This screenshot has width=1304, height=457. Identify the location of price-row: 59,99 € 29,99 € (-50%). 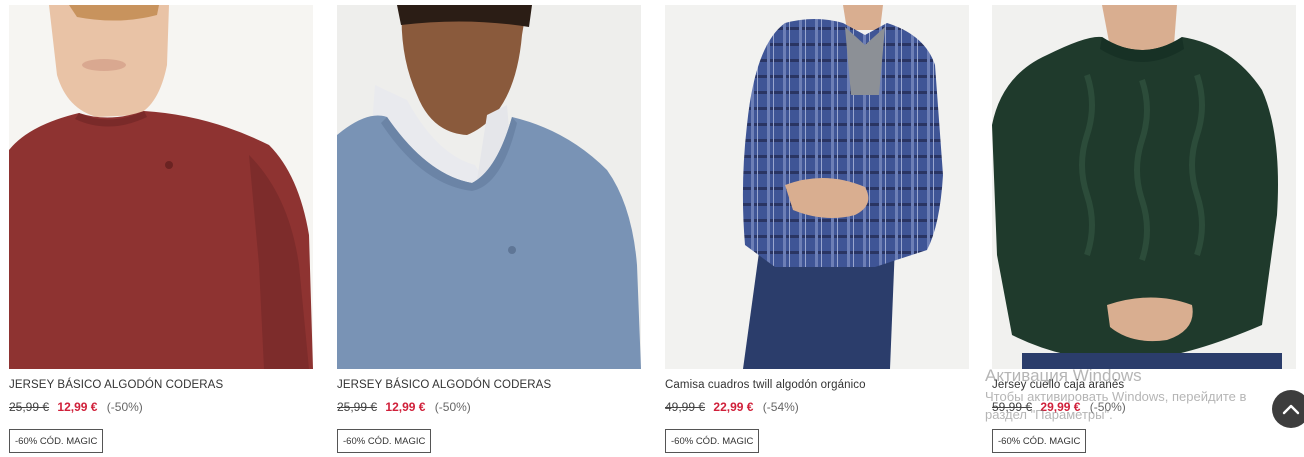
(1059, 407).